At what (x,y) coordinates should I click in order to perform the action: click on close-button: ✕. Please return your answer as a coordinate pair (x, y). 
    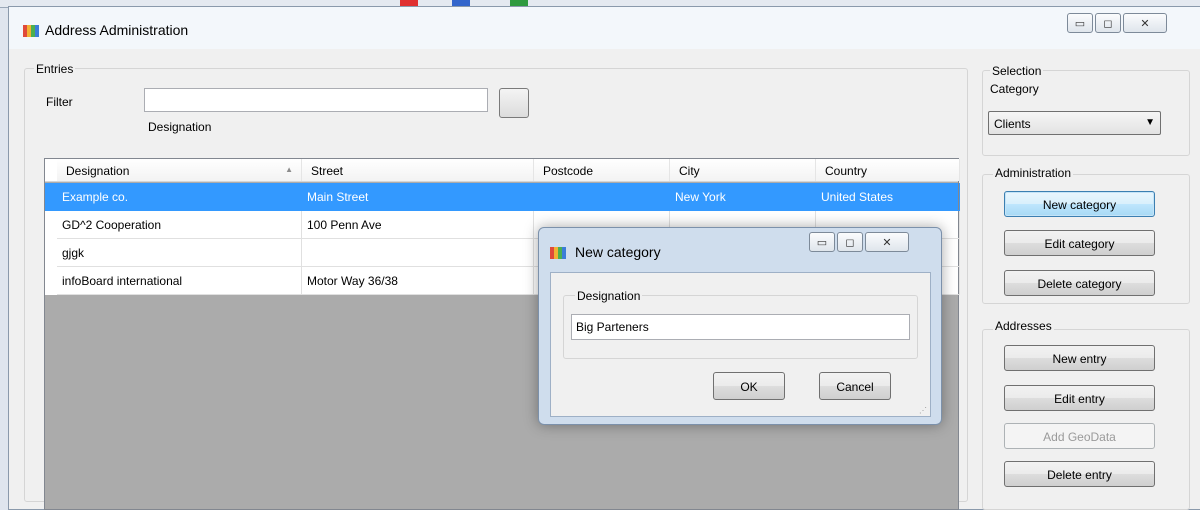
    Looking at the image, I should click on (1145, 23).